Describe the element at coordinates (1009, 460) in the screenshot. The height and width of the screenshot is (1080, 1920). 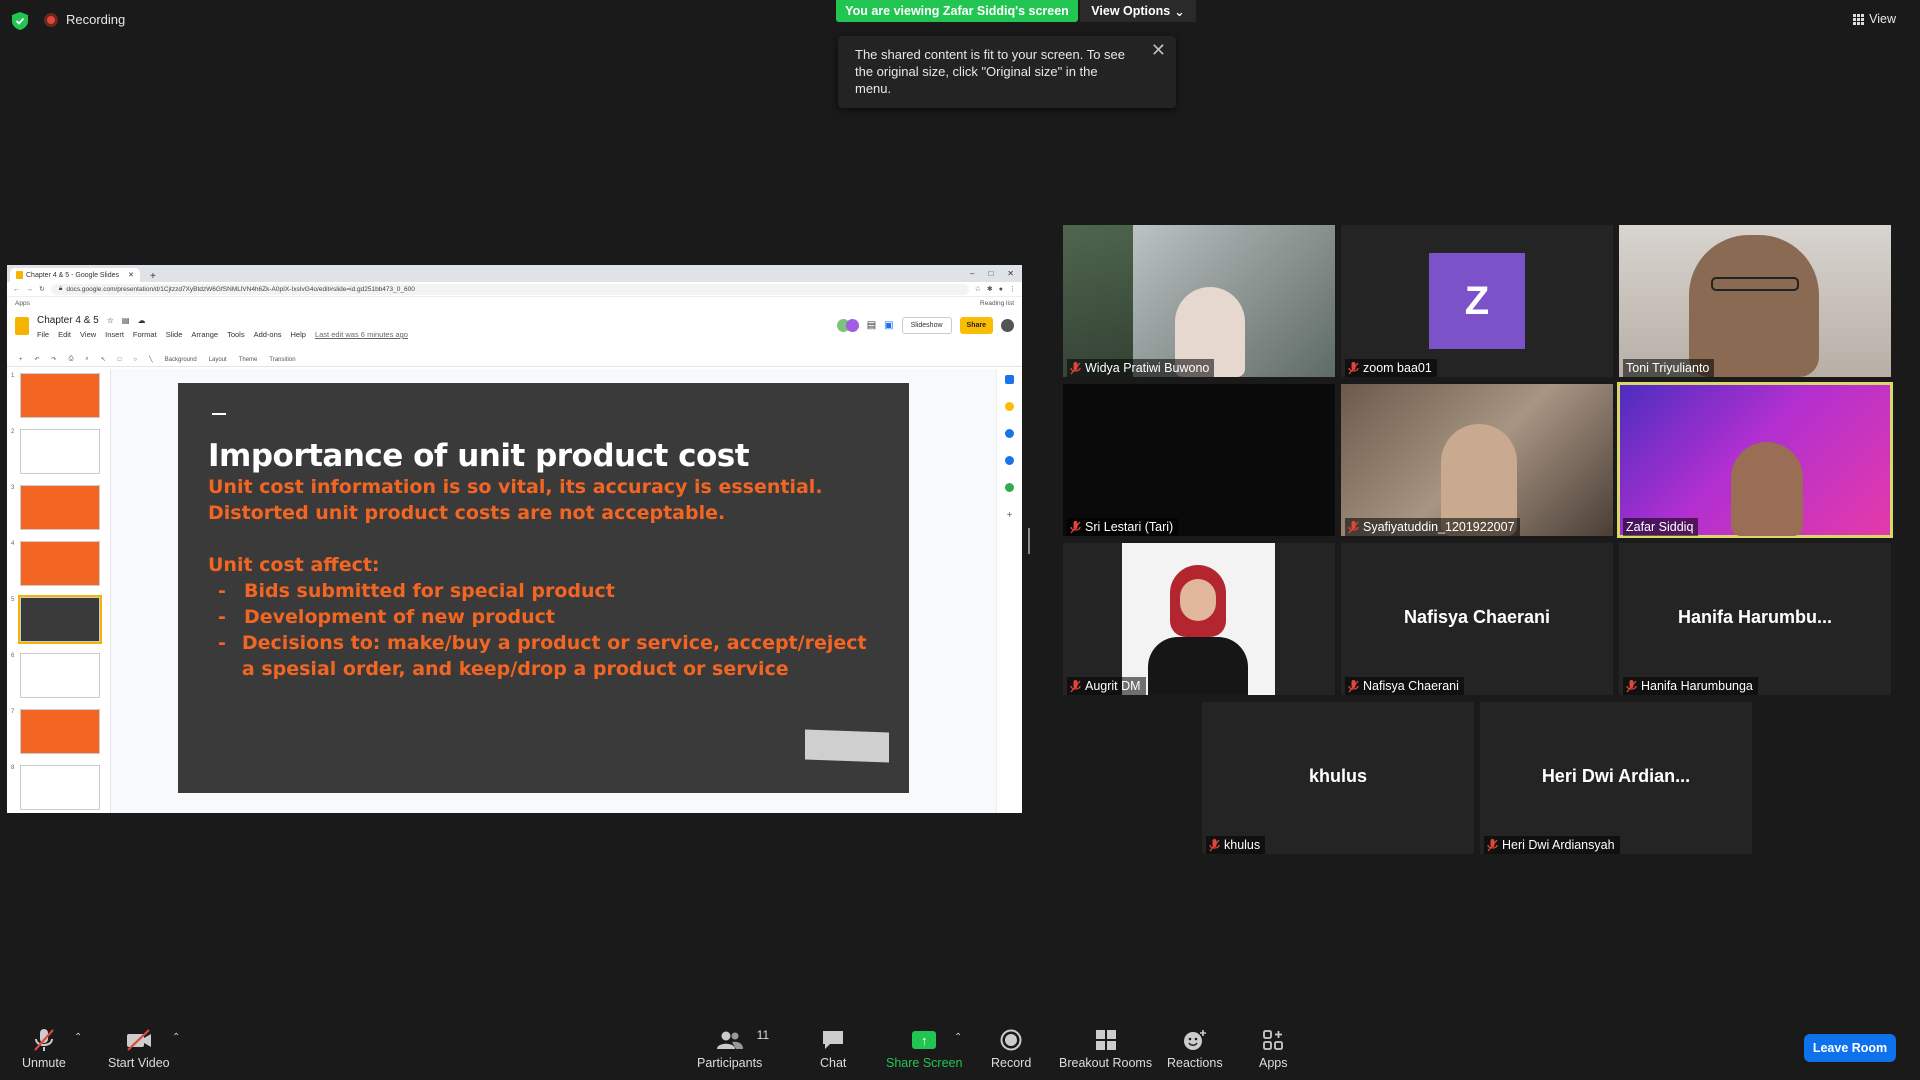
I see `contacts-icon` at that location.